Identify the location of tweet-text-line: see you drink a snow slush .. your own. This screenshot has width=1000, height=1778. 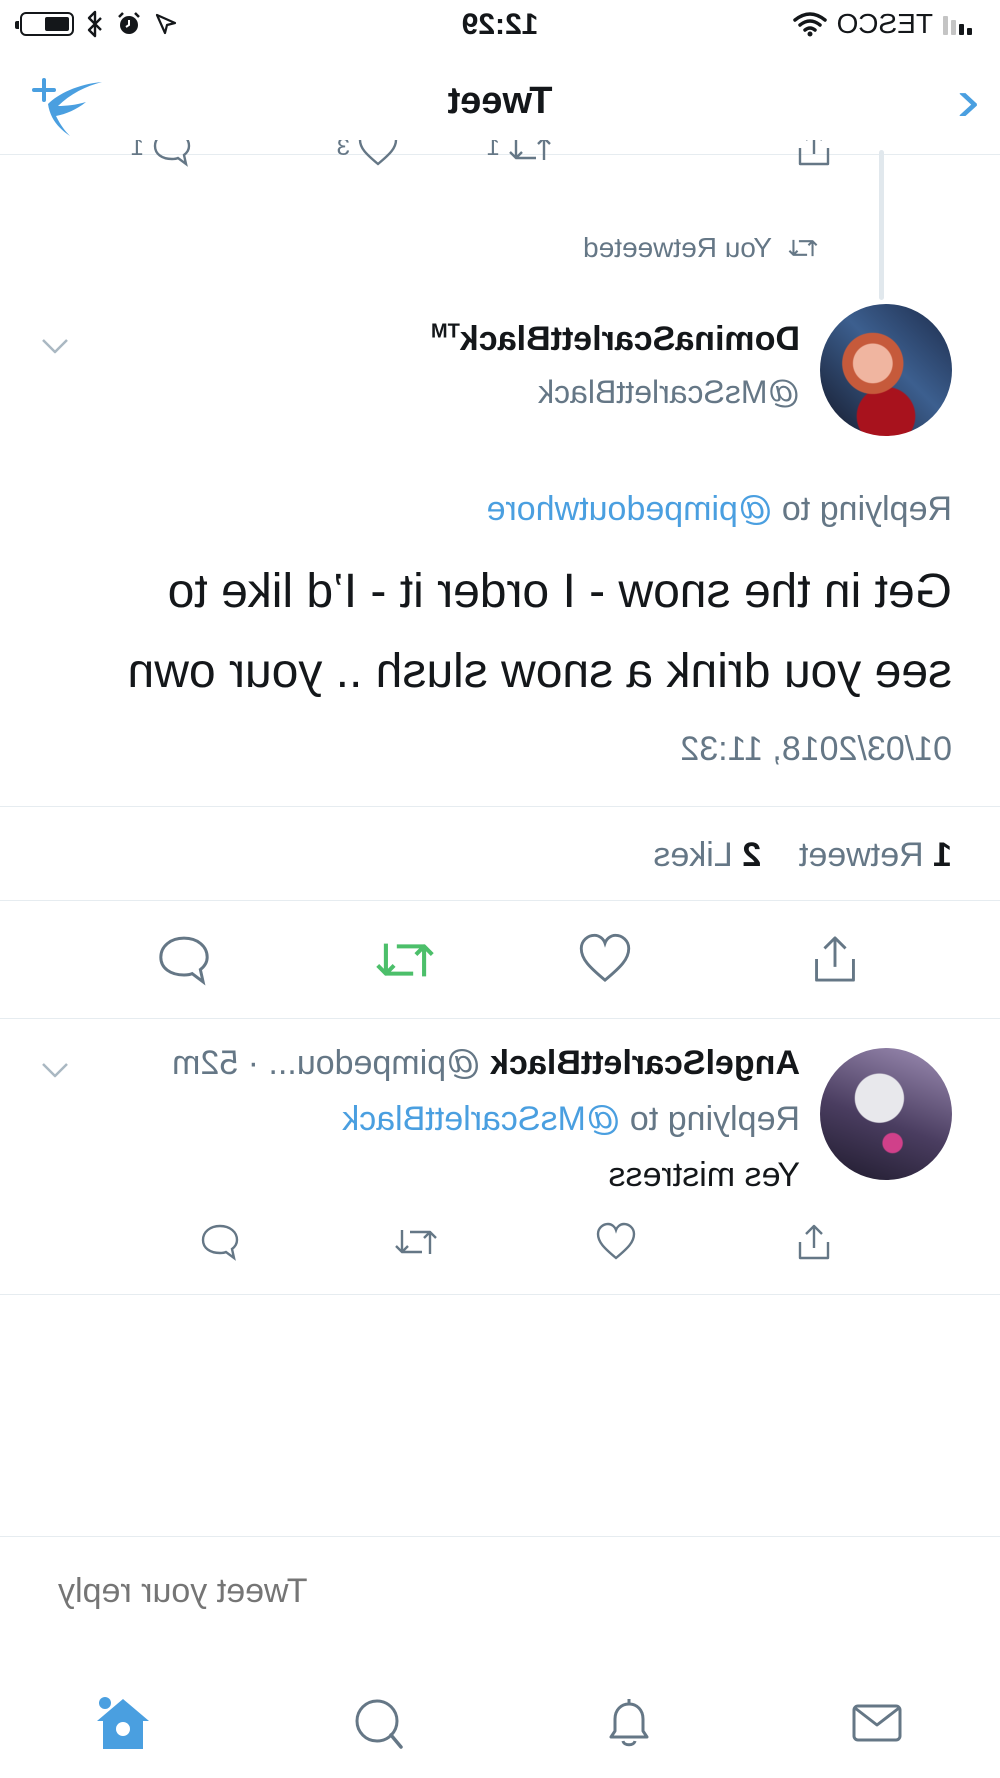
(539, 671).